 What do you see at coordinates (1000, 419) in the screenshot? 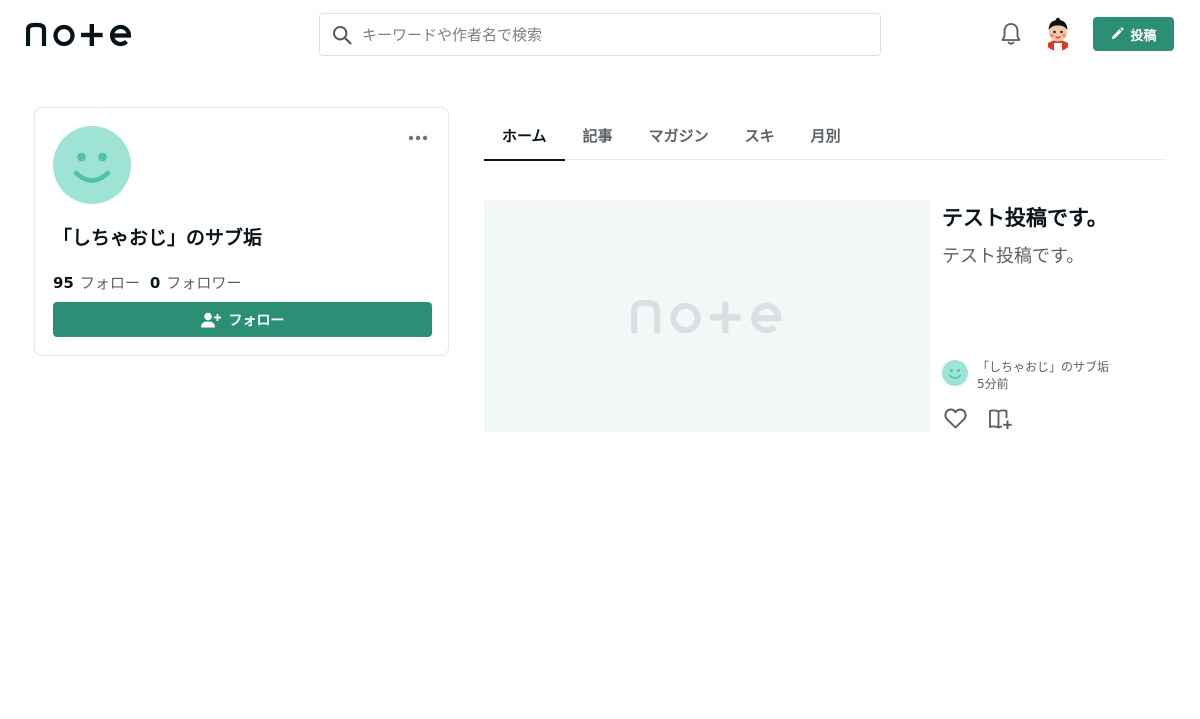
I see `magazine-add-icon` at bounding box center [1000, 419].